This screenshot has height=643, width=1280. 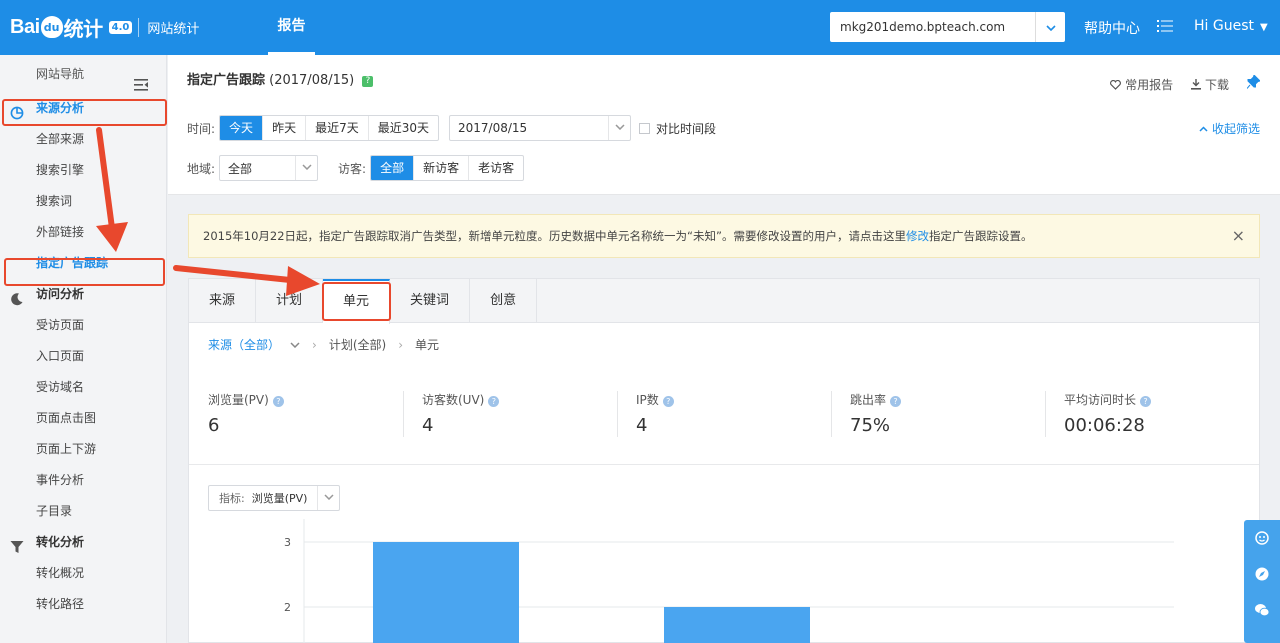 What do you see at coordinates (246, 280) in the screenshot?
I see `annotation-arrow-right` at bounding box center [246, 280].